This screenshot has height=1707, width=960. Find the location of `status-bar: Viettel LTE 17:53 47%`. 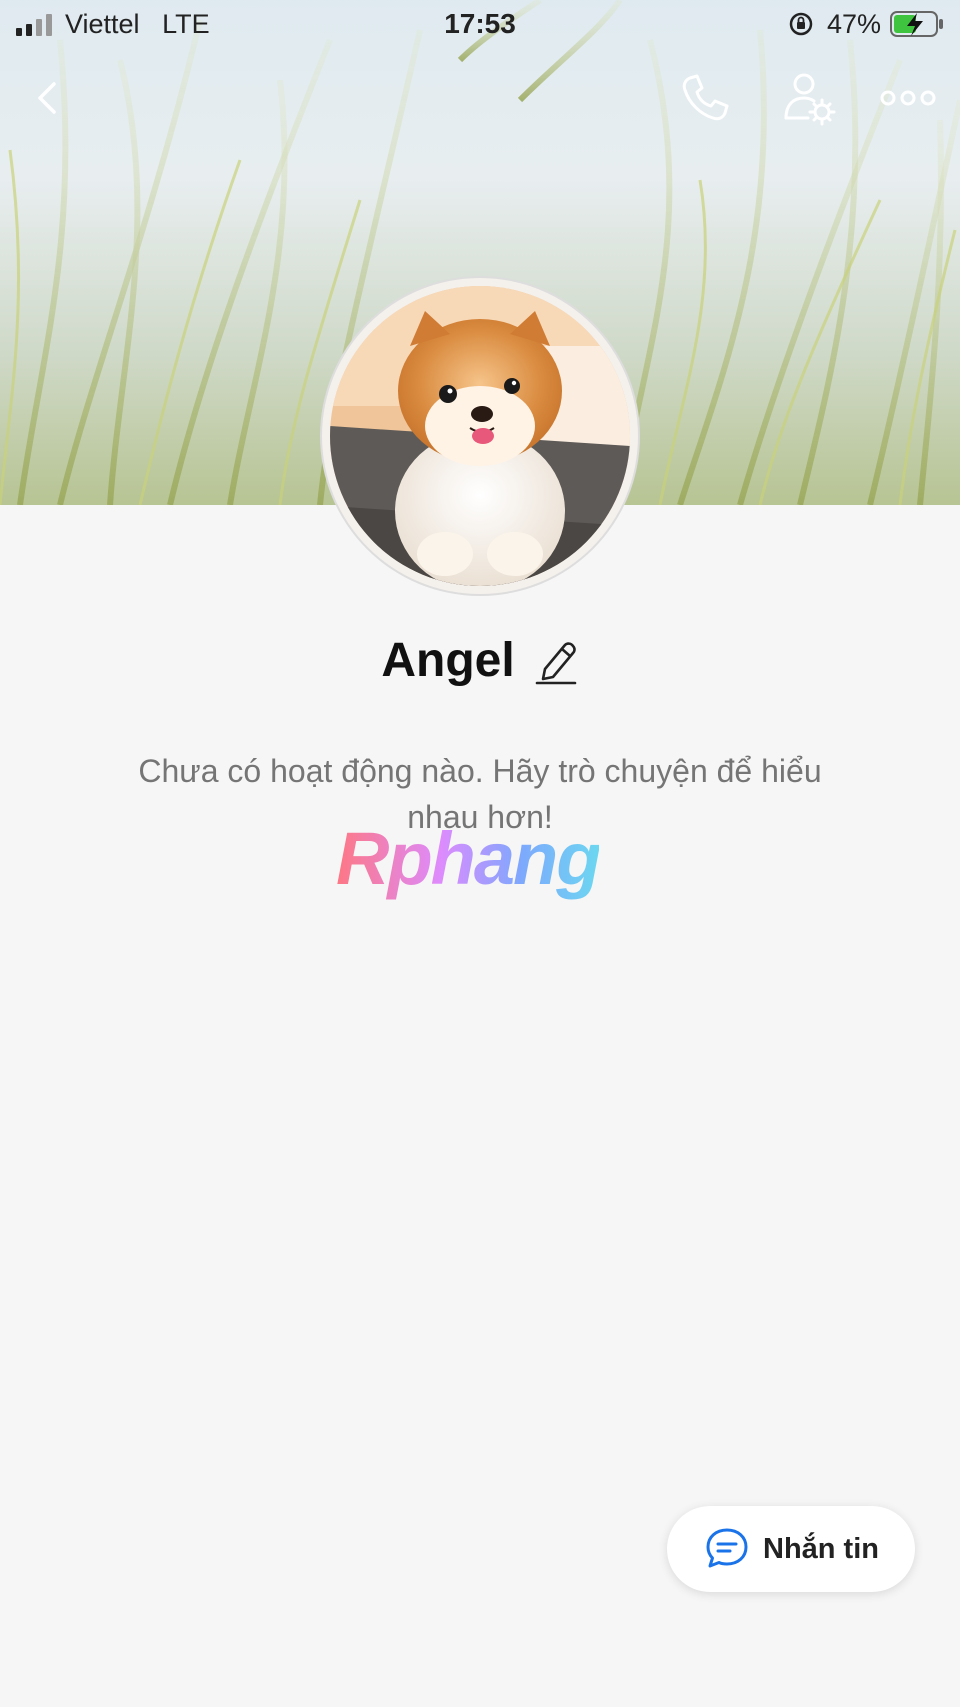

status-bar: Viettel LTE 17:53 47% is located at coordinates (480, 25).